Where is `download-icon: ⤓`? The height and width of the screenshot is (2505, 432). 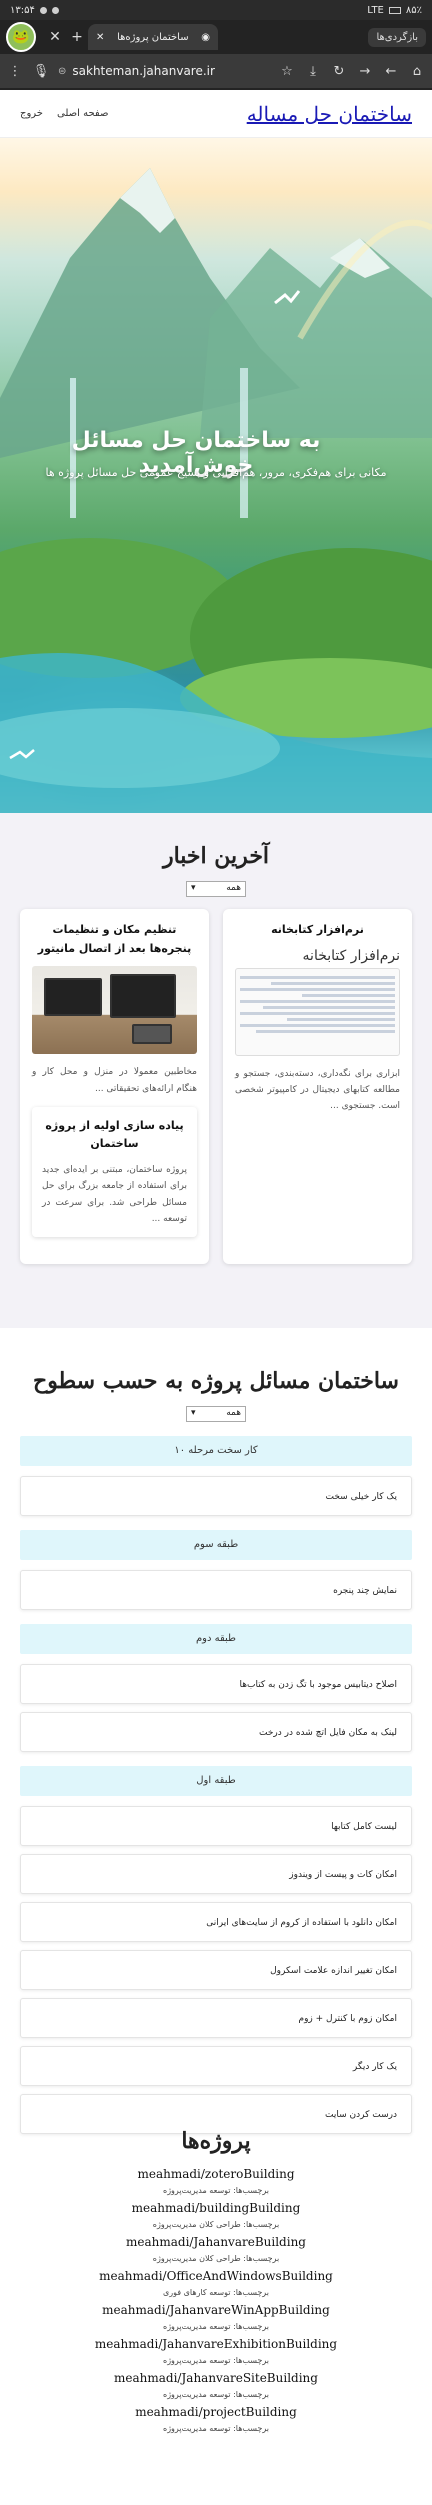 download-icon: ⤓ is located at coordinates (313, 71).